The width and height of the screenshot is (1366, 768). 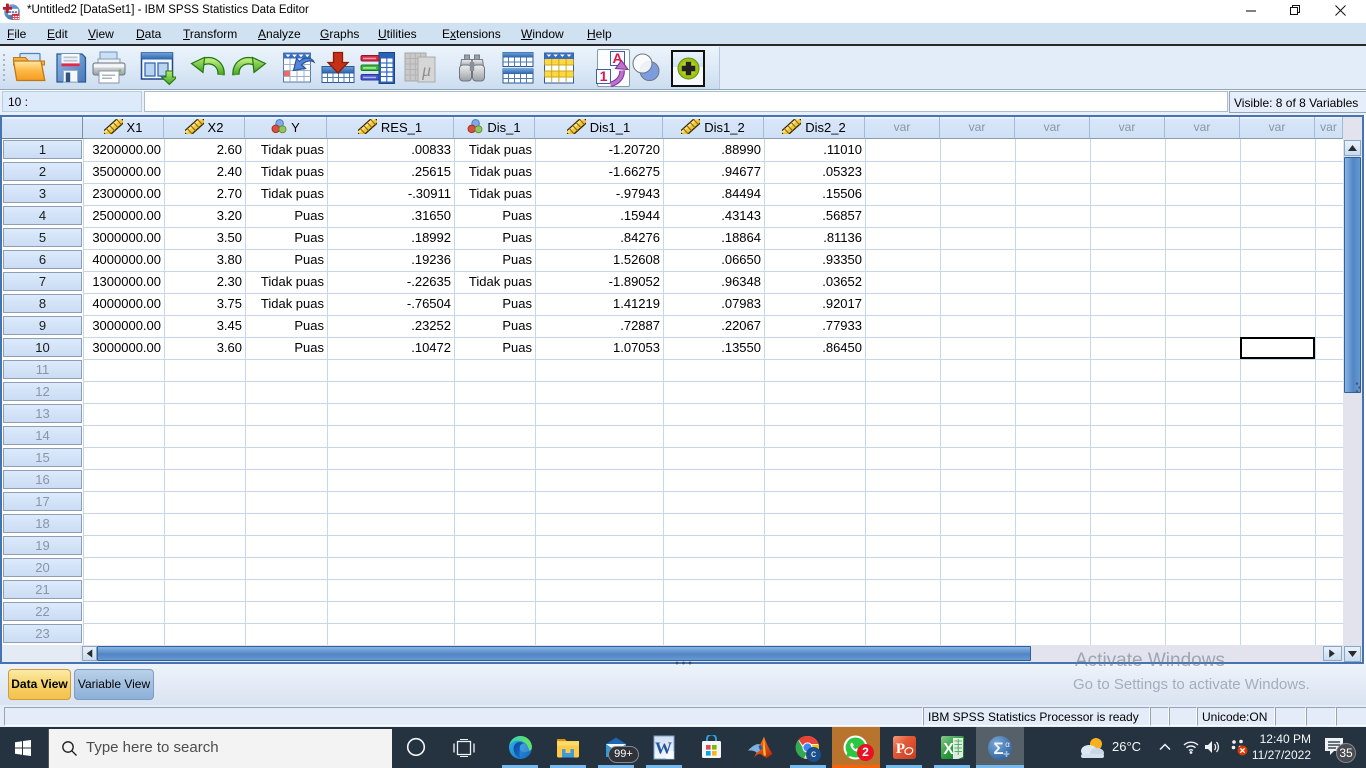 I want to click on svg-text: X, so click(x=948, y=749).